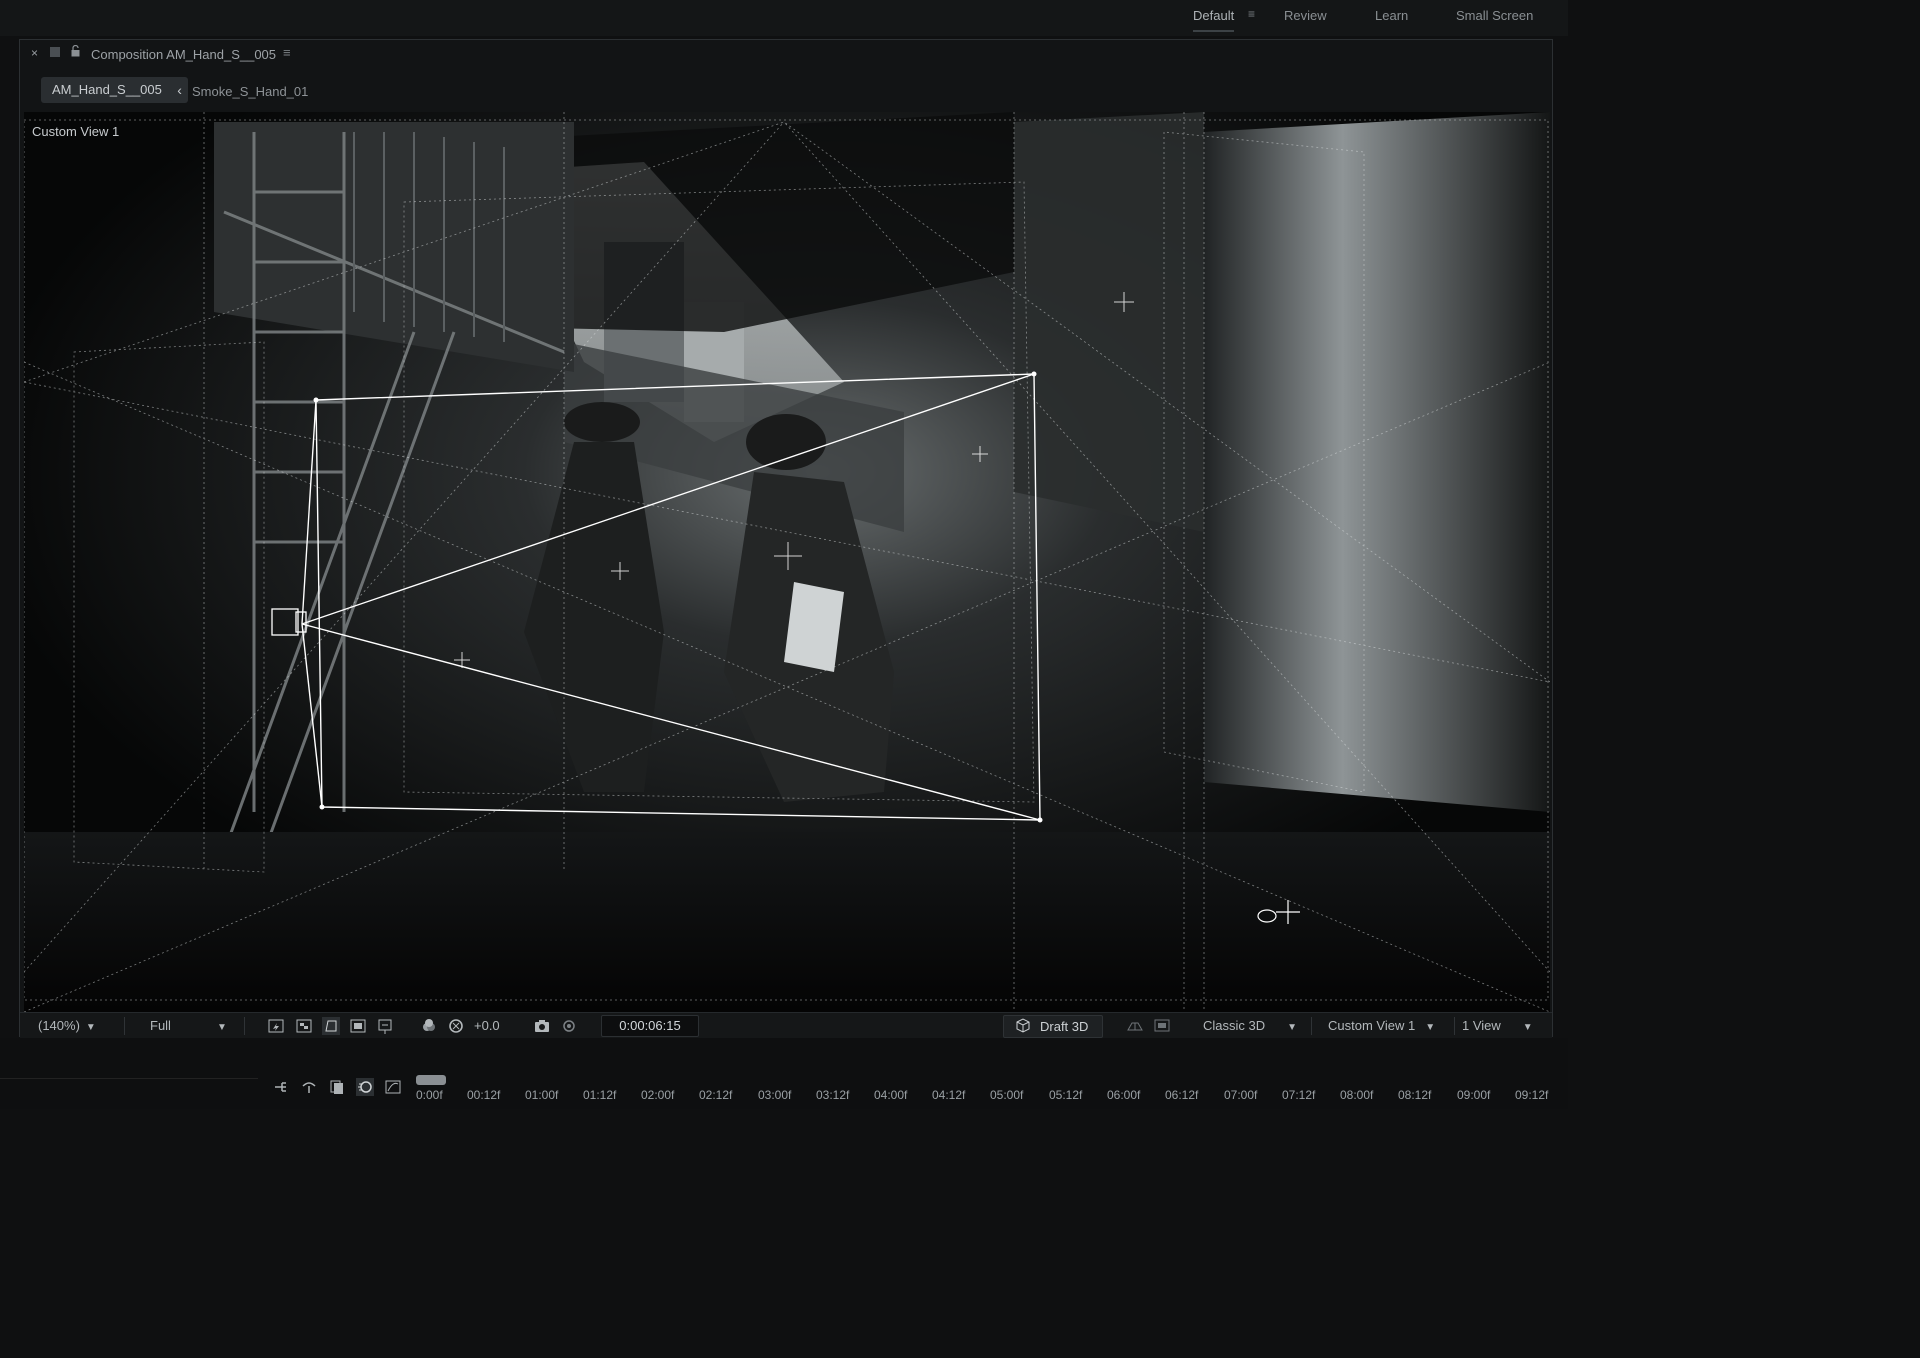 This screenshot has width=1920, height=1358. I want to click on reset-exposure-icon, so click(456, 1026).